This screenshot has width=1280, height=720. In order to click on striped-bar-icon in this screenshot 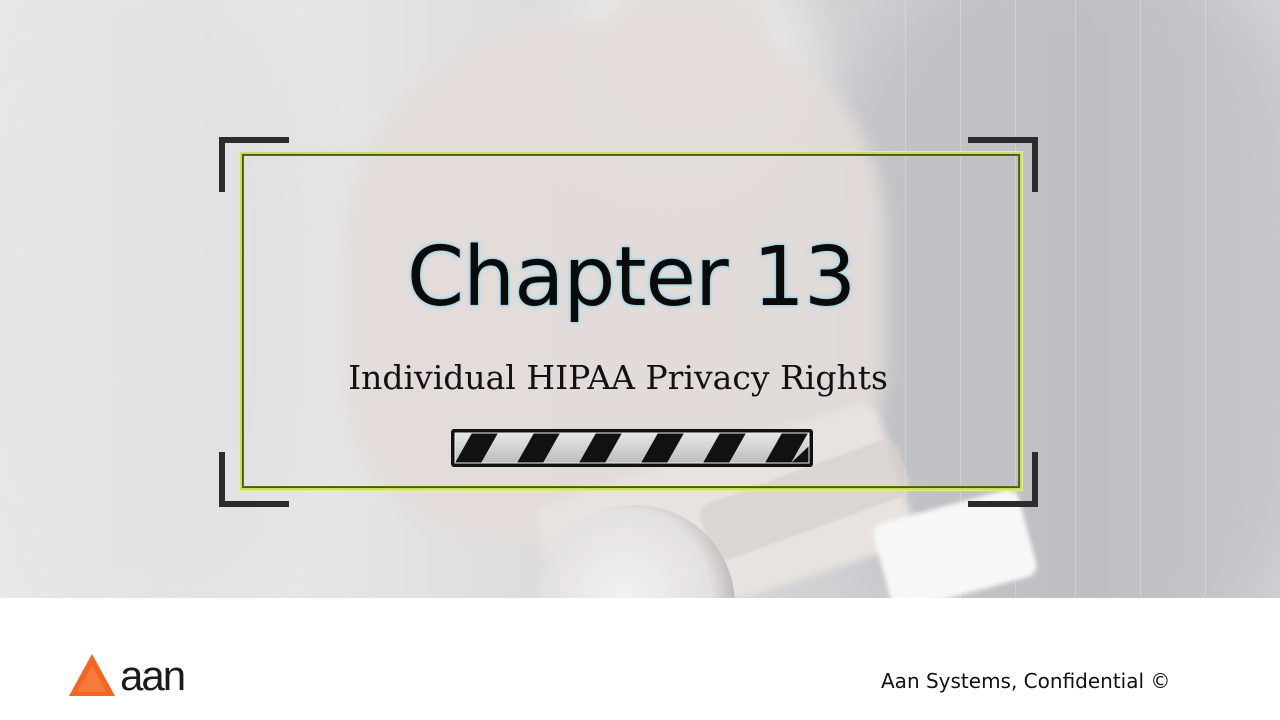, I will do `click(632, 448)`.